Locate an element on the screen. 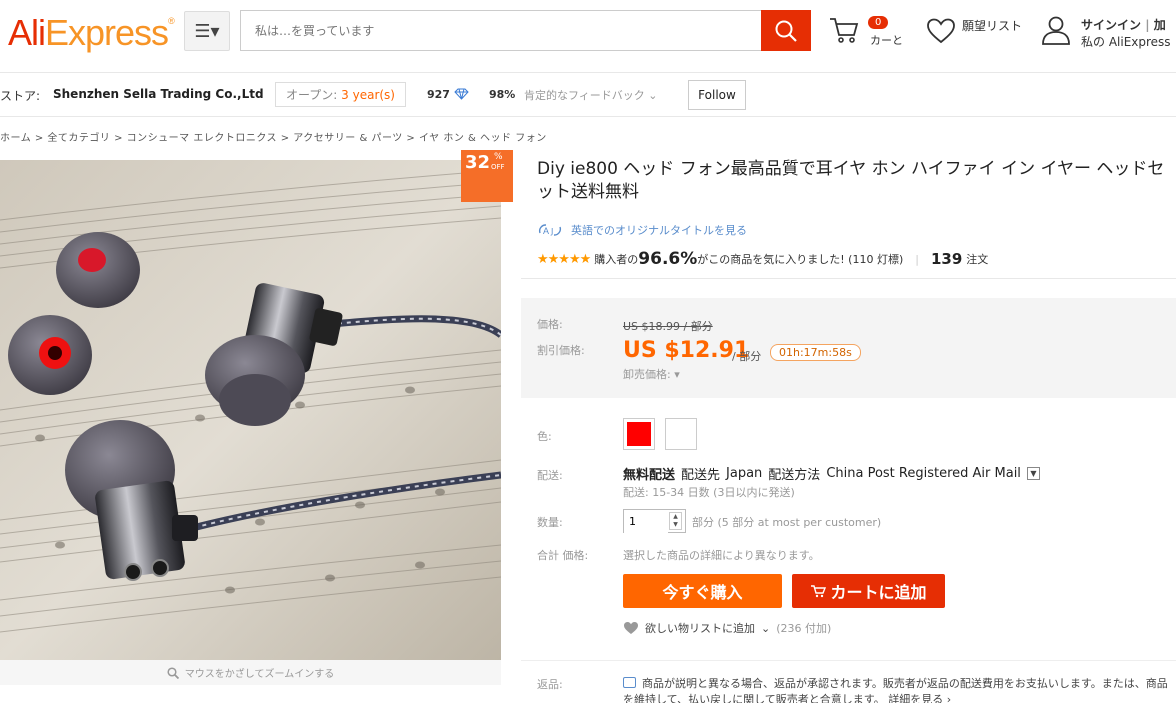 This screenshot has width=1176, height=703. search-button is located at coordinates (786, 30).